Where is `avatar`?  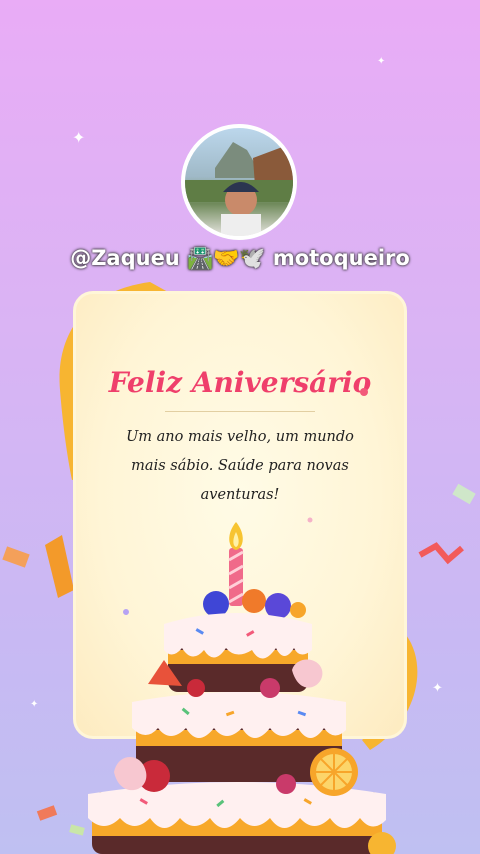 avatar is located at coordinates (239, 182).